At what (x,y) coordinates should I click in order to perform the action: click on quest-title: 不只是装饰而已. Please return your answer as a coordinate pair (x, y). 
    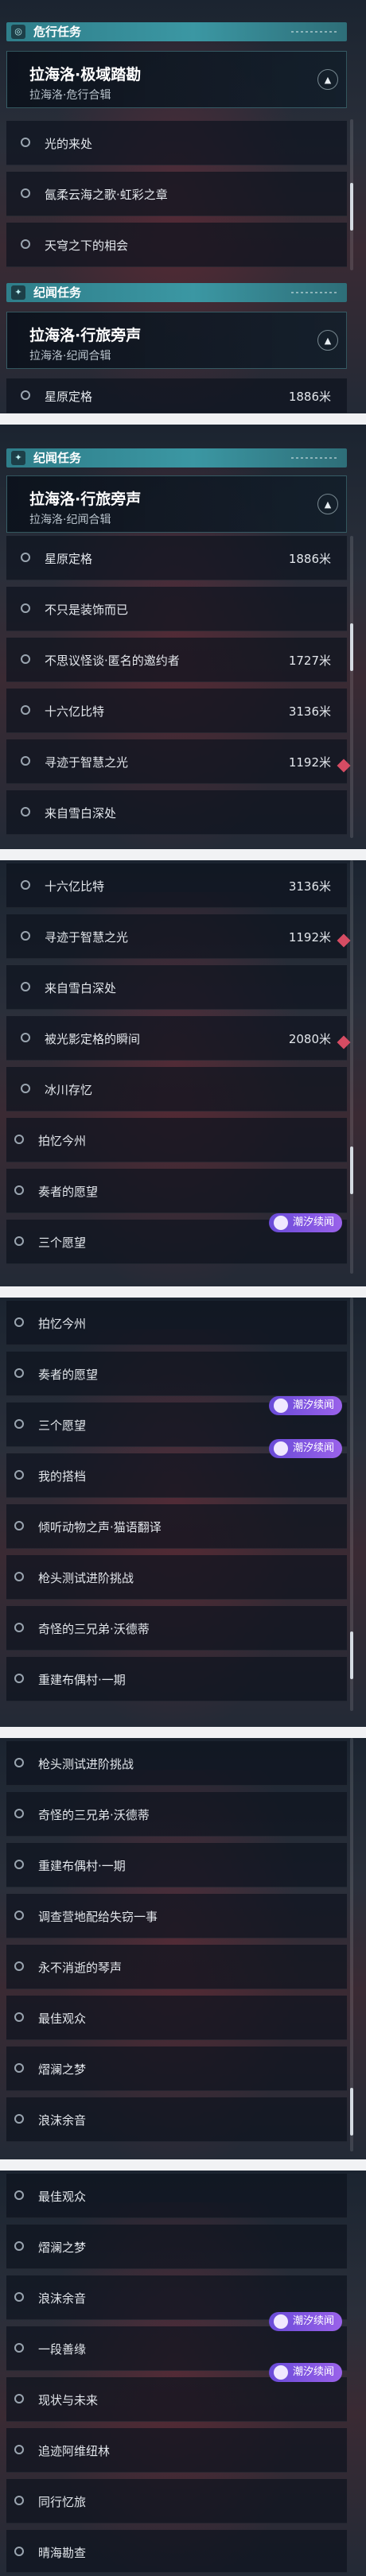
    Looking at the image, I should click on (87, 610).